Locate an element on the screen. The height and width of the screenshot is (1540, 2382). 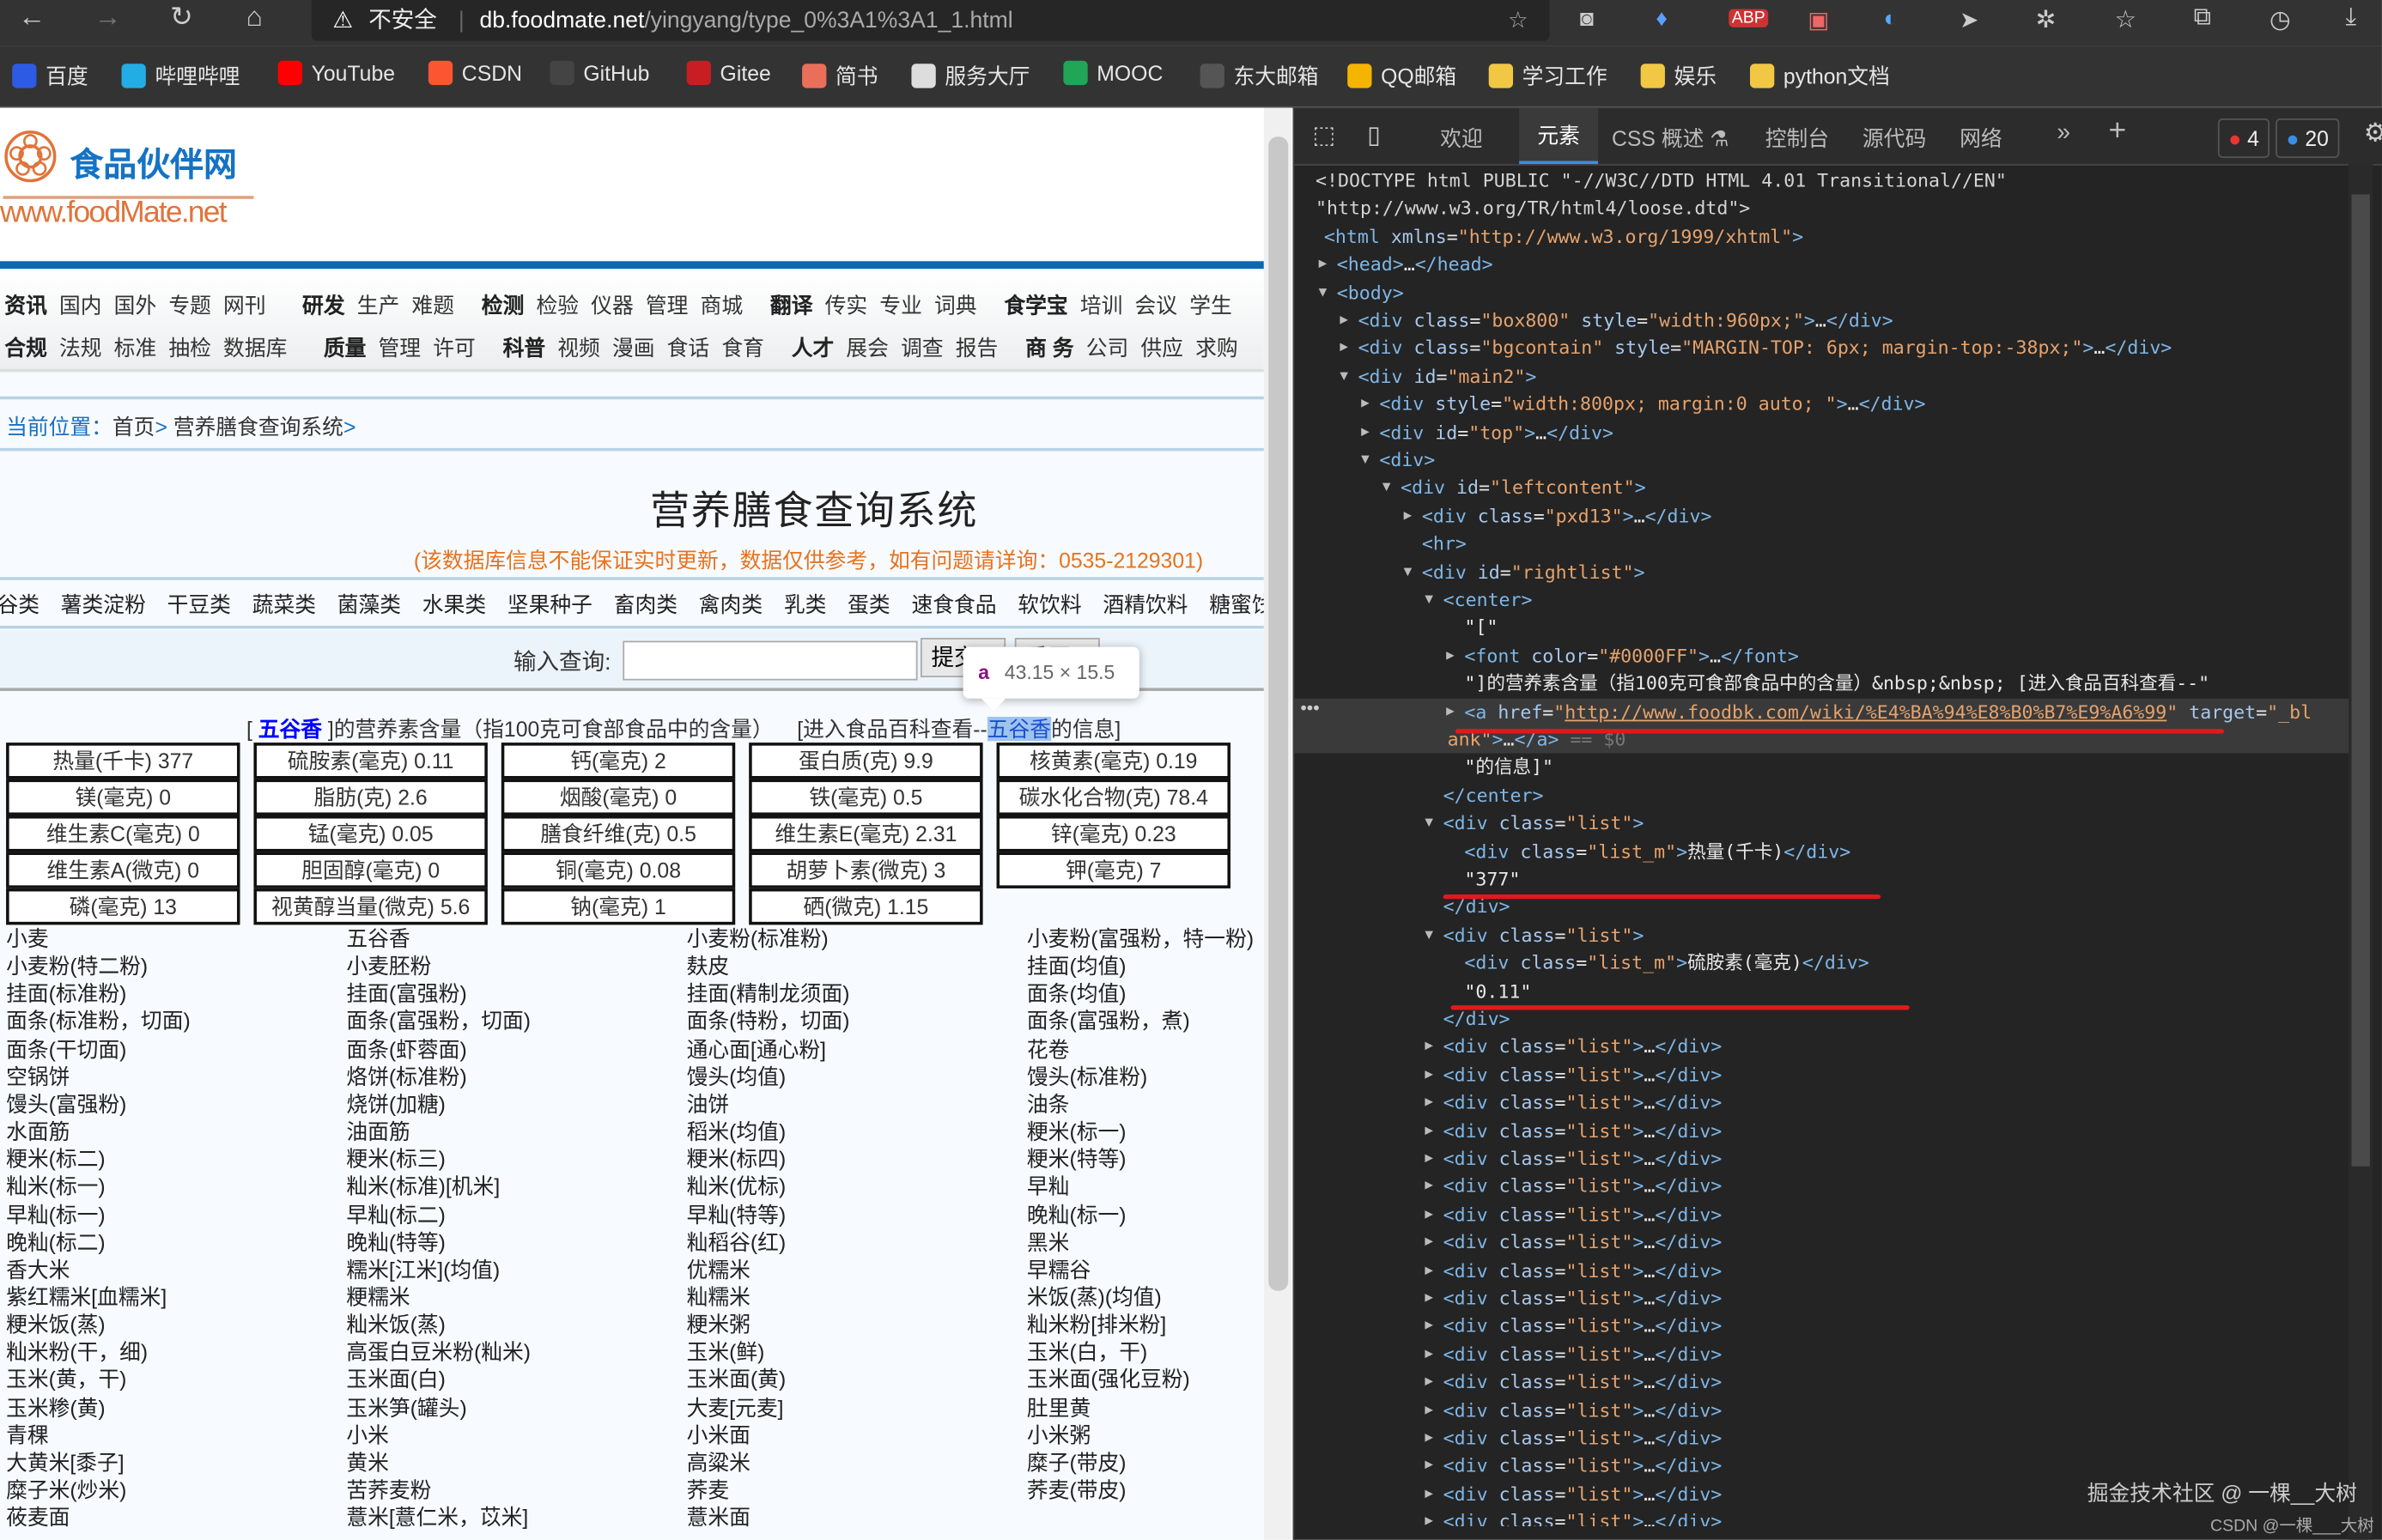
food-link: 小麦粉(特二粉) is located at coordinates (77, 966).